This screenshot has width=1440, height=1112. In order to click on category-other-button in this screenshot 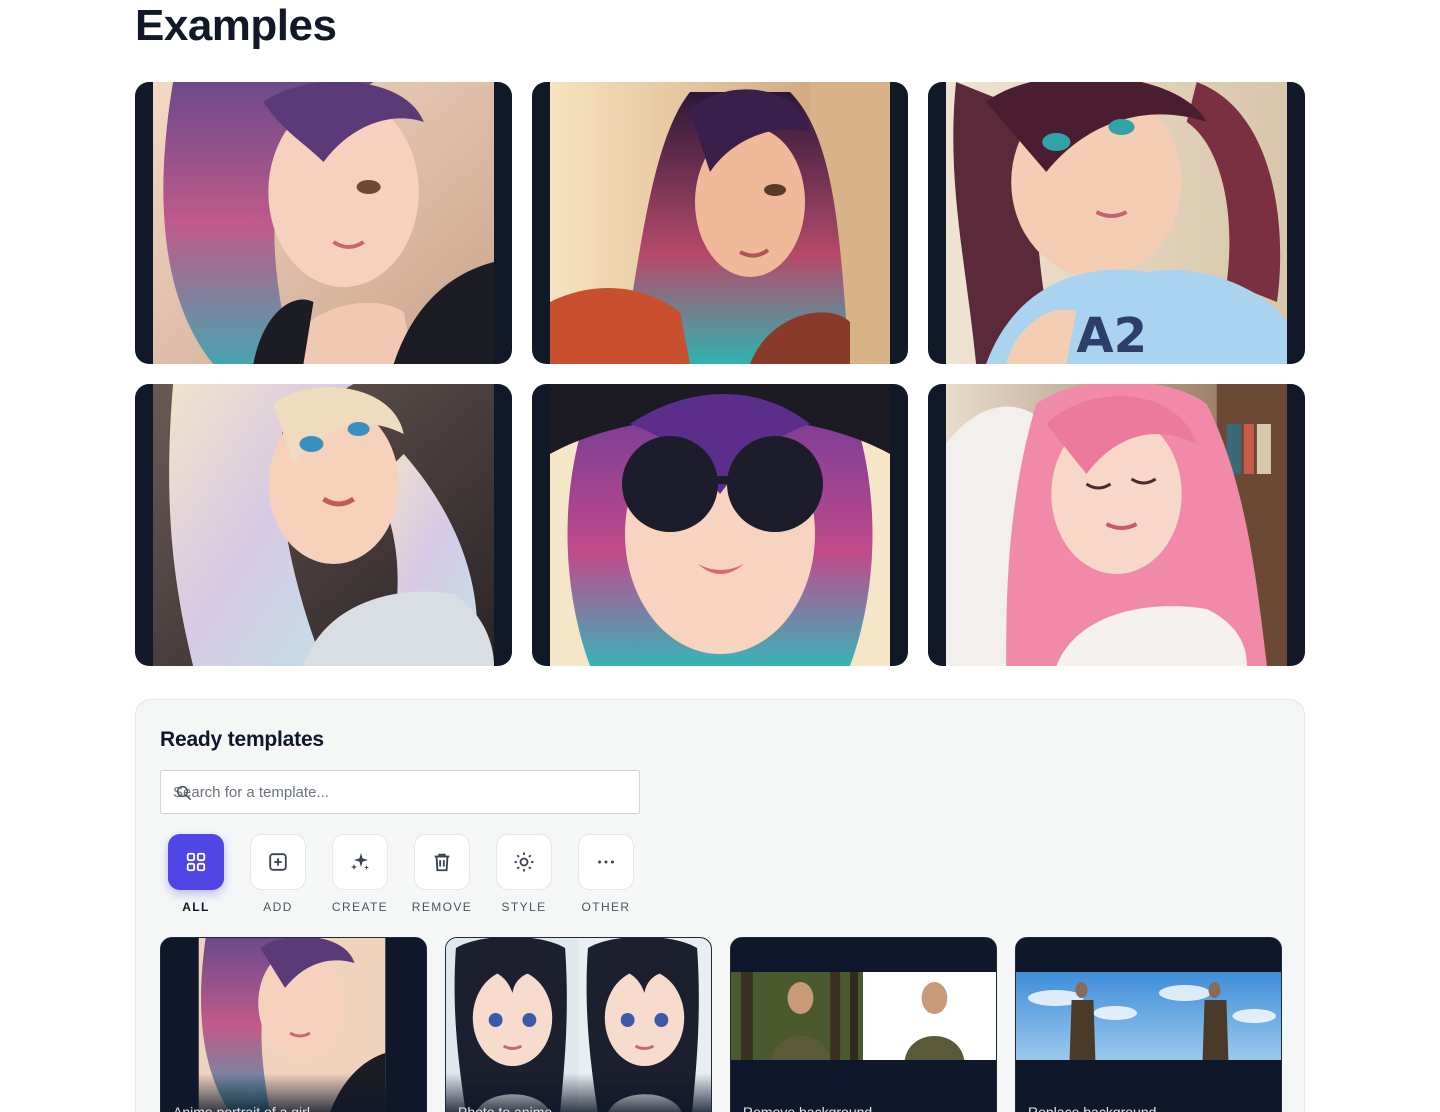, I will do `click(606, 862)`.